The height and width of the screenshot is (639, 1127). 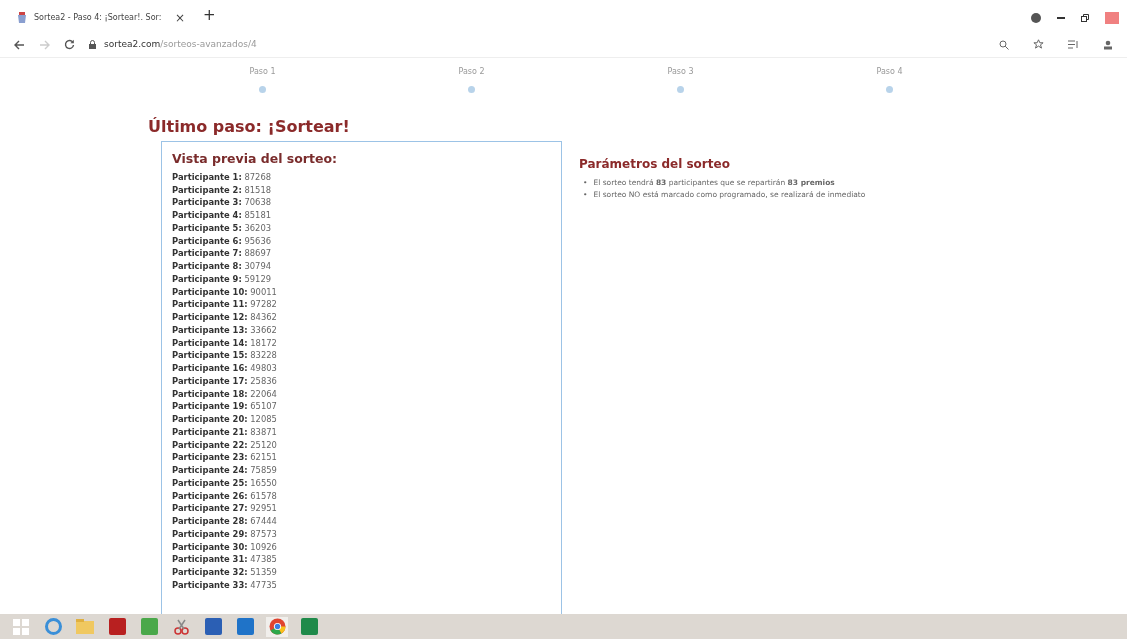 I want to click on step-label: Paso 2, so click(x=471, y=72).